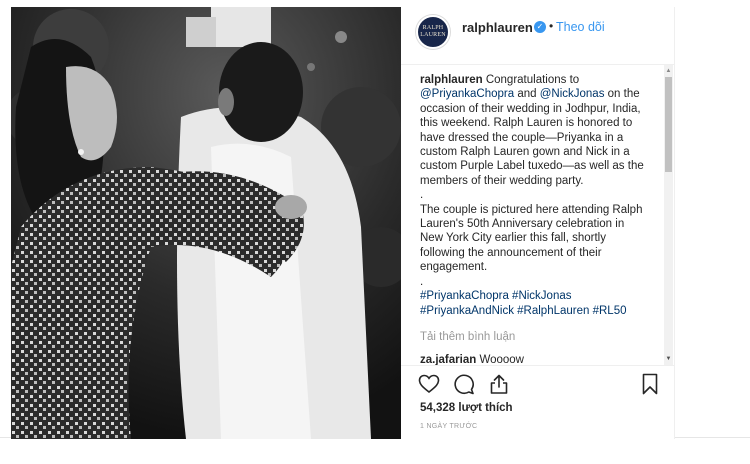  What do you see at coordinates (668, 359) in the screenshot?
I see `scroll-down-arrow-icon: ▼` at bounding box center [668, 359].